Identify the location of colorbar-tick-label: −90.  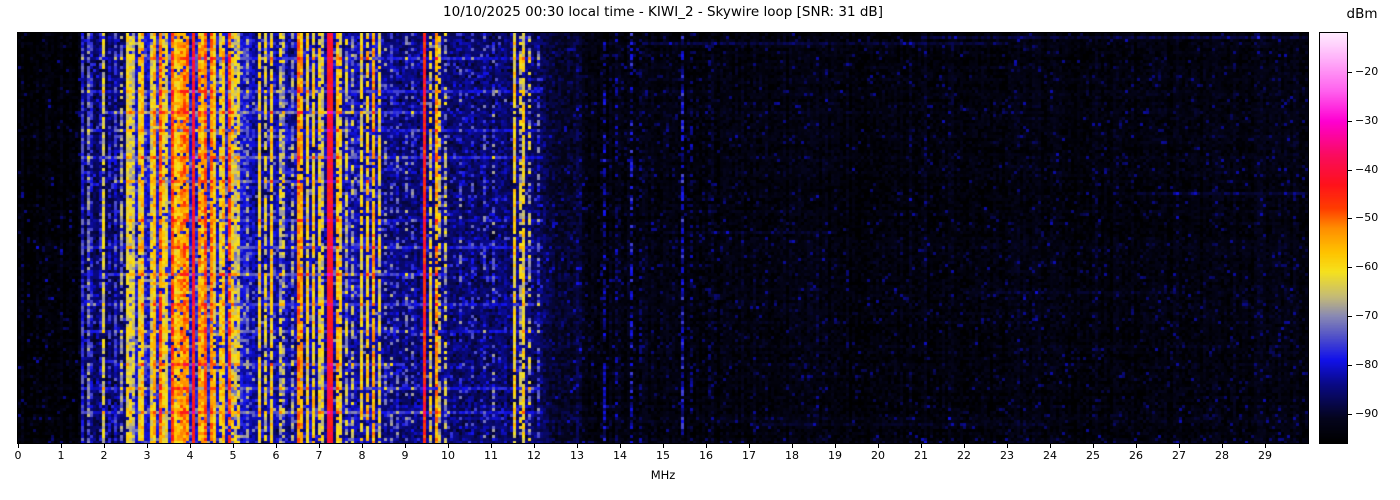
(1367, 413).